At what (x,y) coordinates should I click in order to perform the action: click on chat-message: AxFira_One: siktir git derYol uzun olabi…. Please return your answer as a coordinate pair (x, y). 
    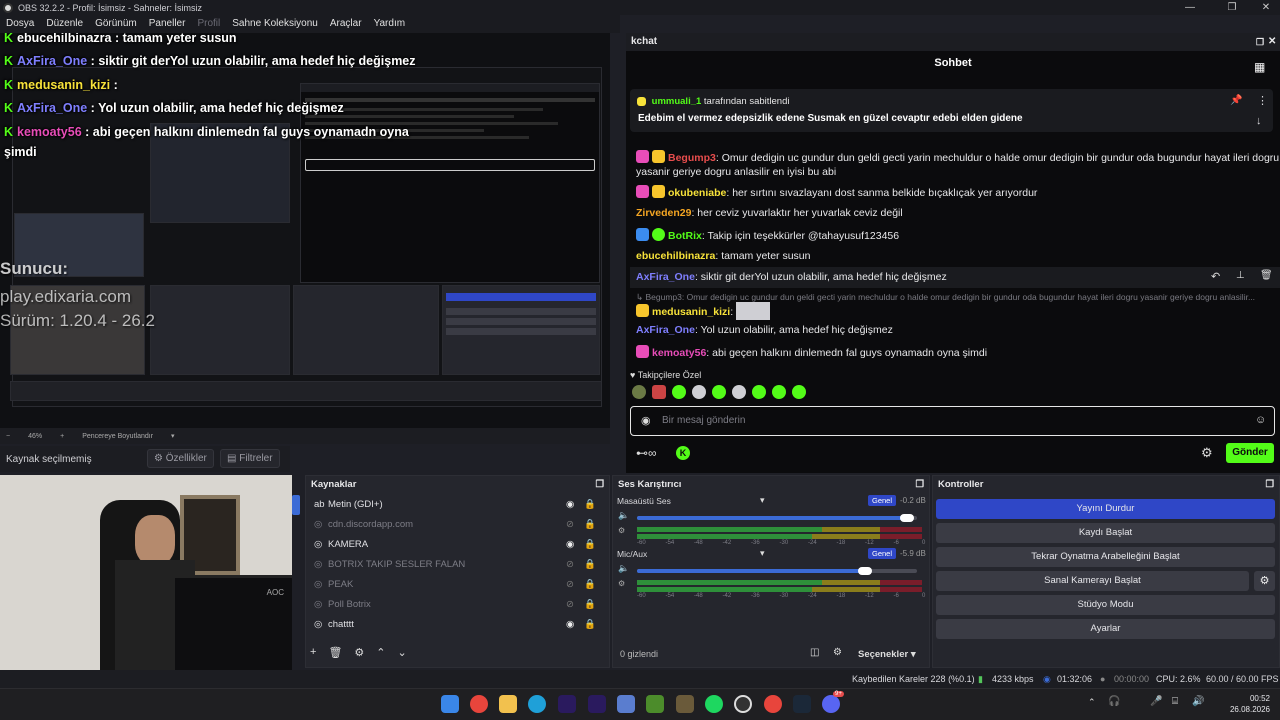
    Looking at the image, I should click on (791, 277).